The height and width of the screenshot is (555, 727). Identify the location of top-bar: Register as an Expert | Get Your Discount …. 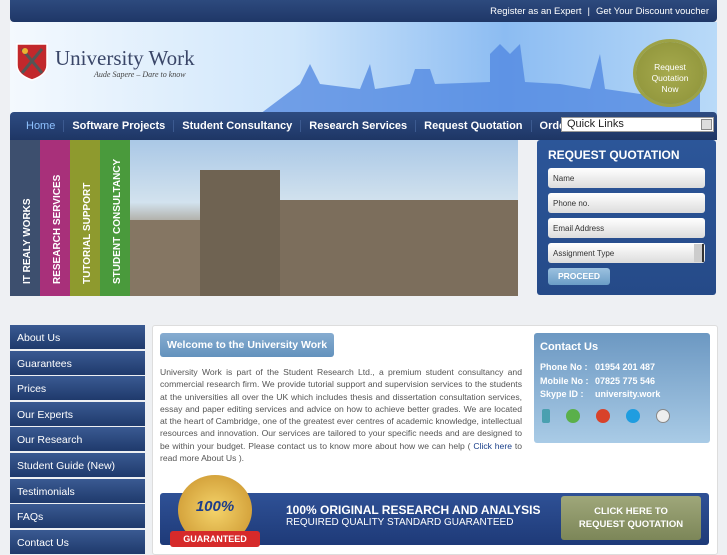
(363, 11).